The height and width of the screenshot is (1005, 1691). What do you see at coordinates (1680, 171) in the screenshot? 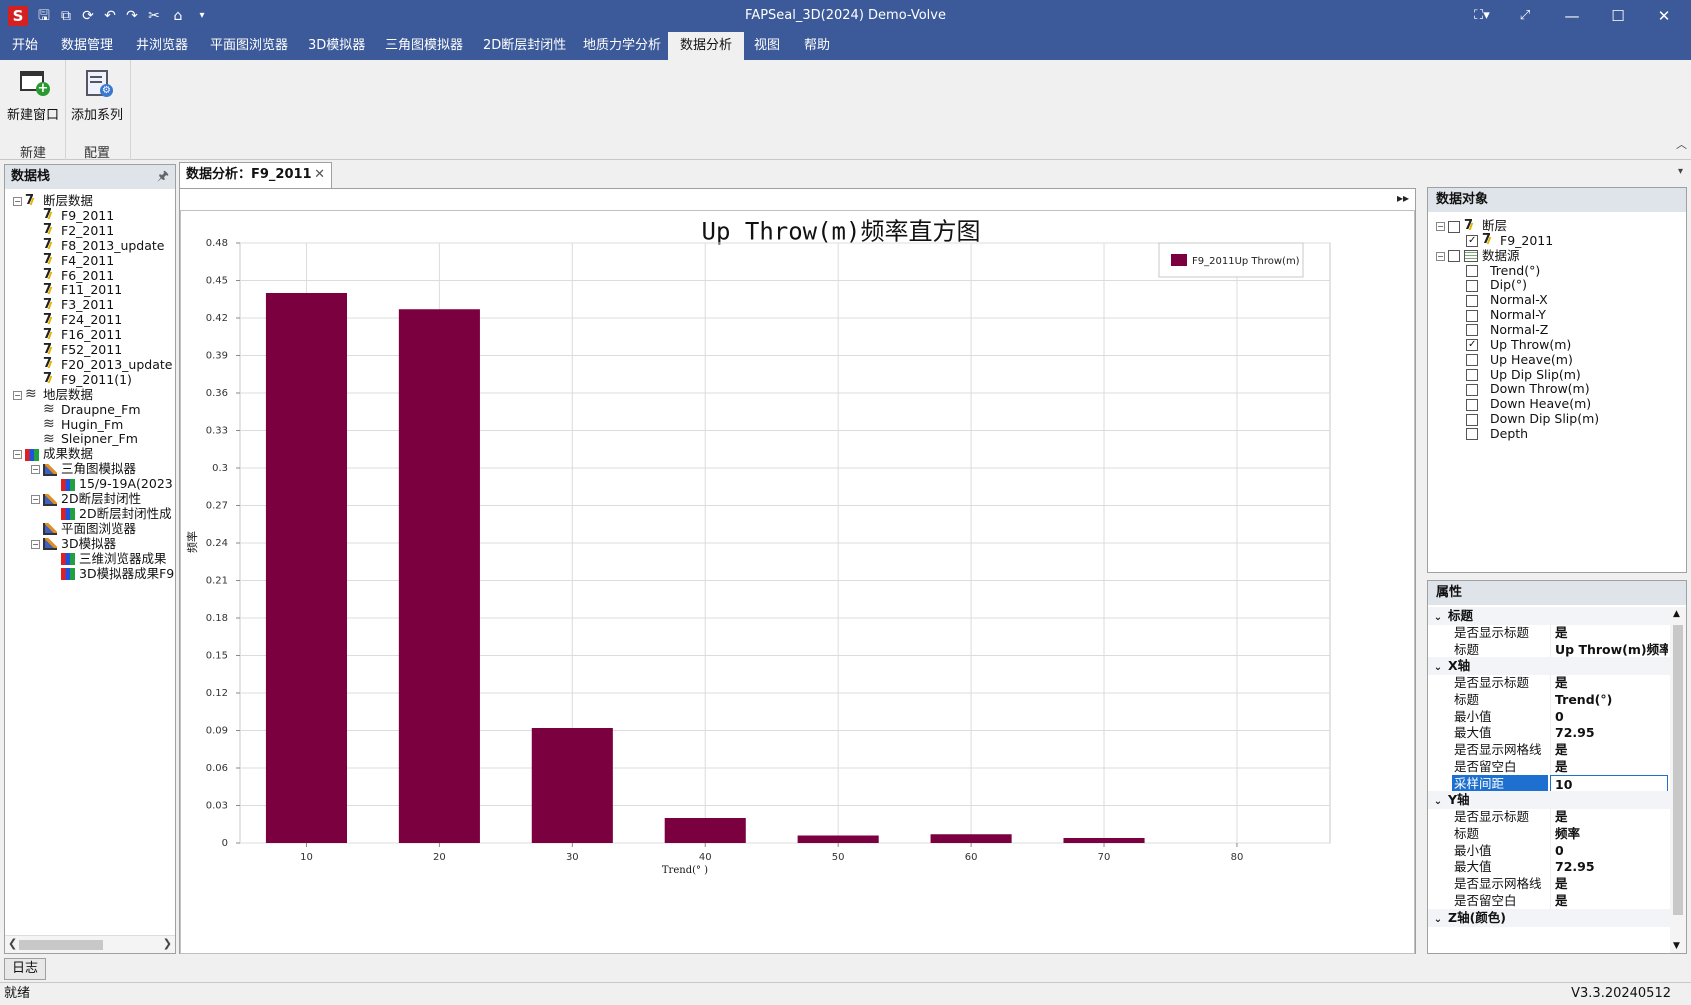
I see `tab-list-dropdown-icon: ▾` at bounding box center [1680, 171].